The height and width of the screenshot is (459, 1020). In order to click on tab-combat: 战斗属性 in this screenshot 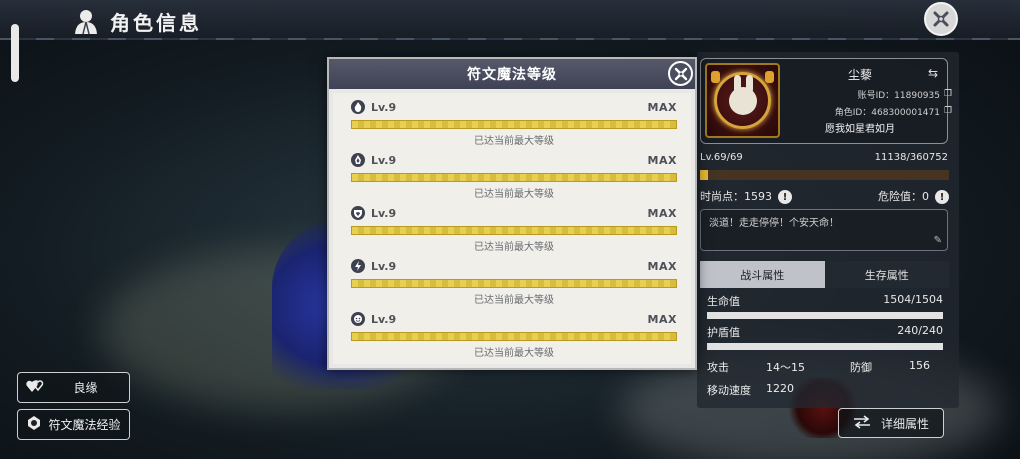, I will do `click(762, 274)`.